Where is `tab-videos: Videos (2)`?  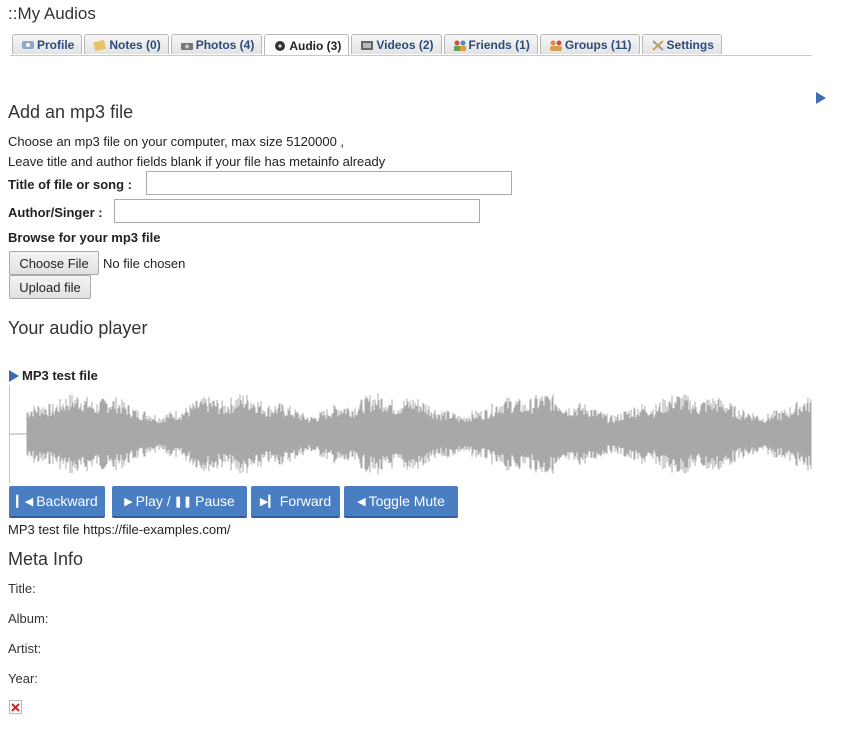 tab-videos: Videos (2) is located at coordinates (396, 44).